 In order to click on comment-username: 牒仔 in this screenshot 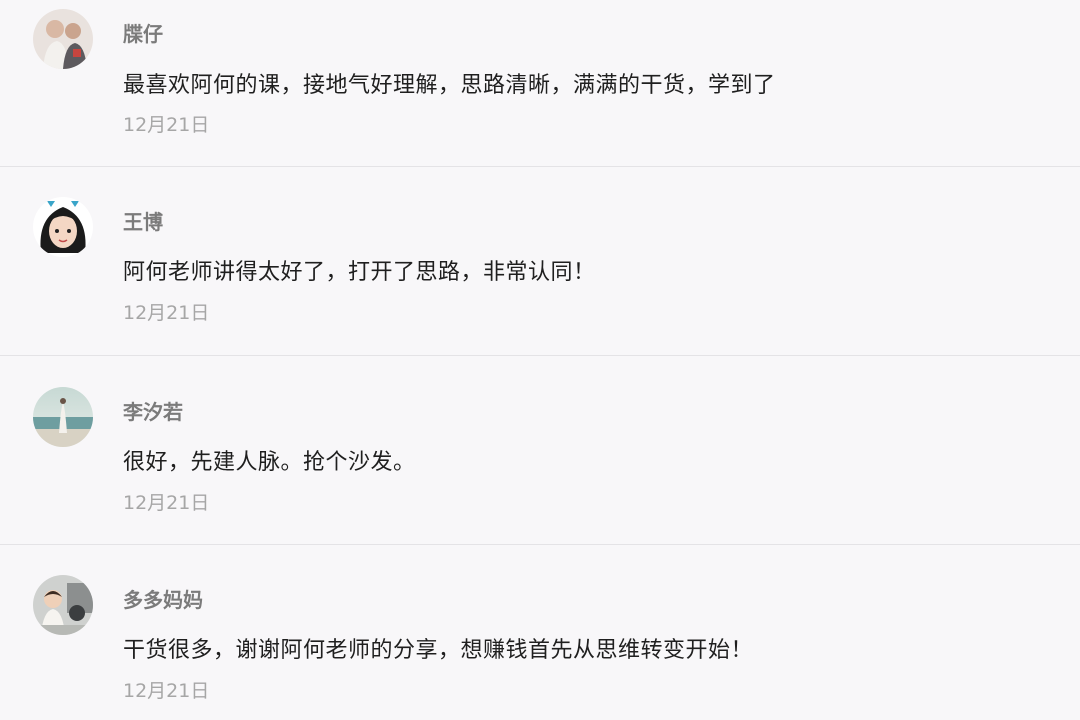, I will do `click(143, 32)`.